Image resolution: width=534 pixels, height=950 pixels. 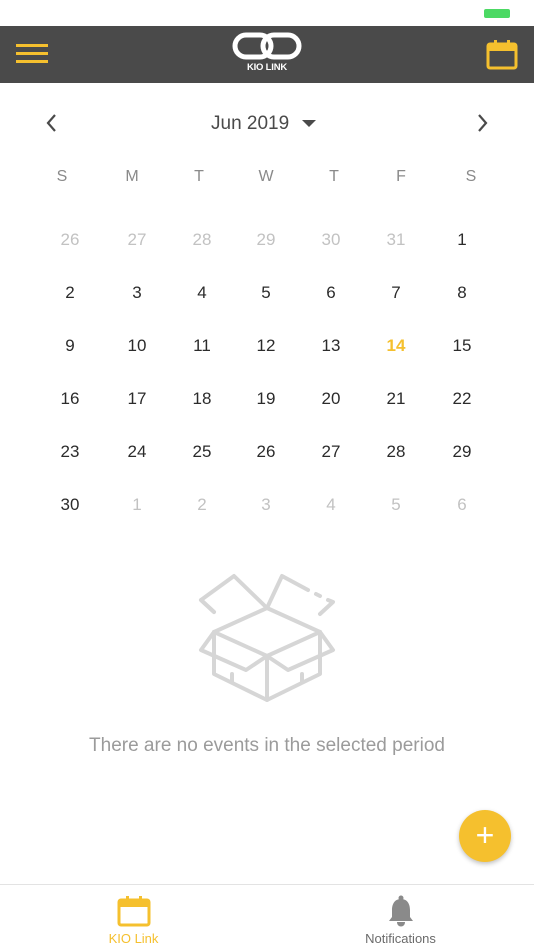 I want to click on calendar-button, so click(x=502, y=55).